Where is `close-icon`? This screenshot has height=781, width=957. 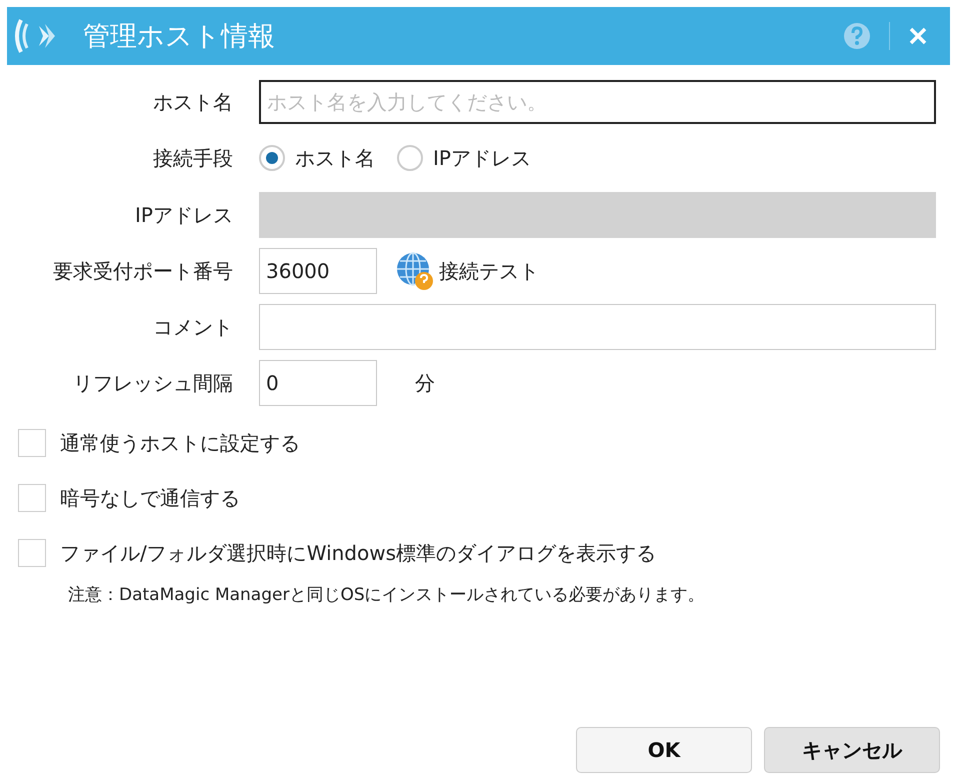
close-icon is located at coordinates (918, 36).